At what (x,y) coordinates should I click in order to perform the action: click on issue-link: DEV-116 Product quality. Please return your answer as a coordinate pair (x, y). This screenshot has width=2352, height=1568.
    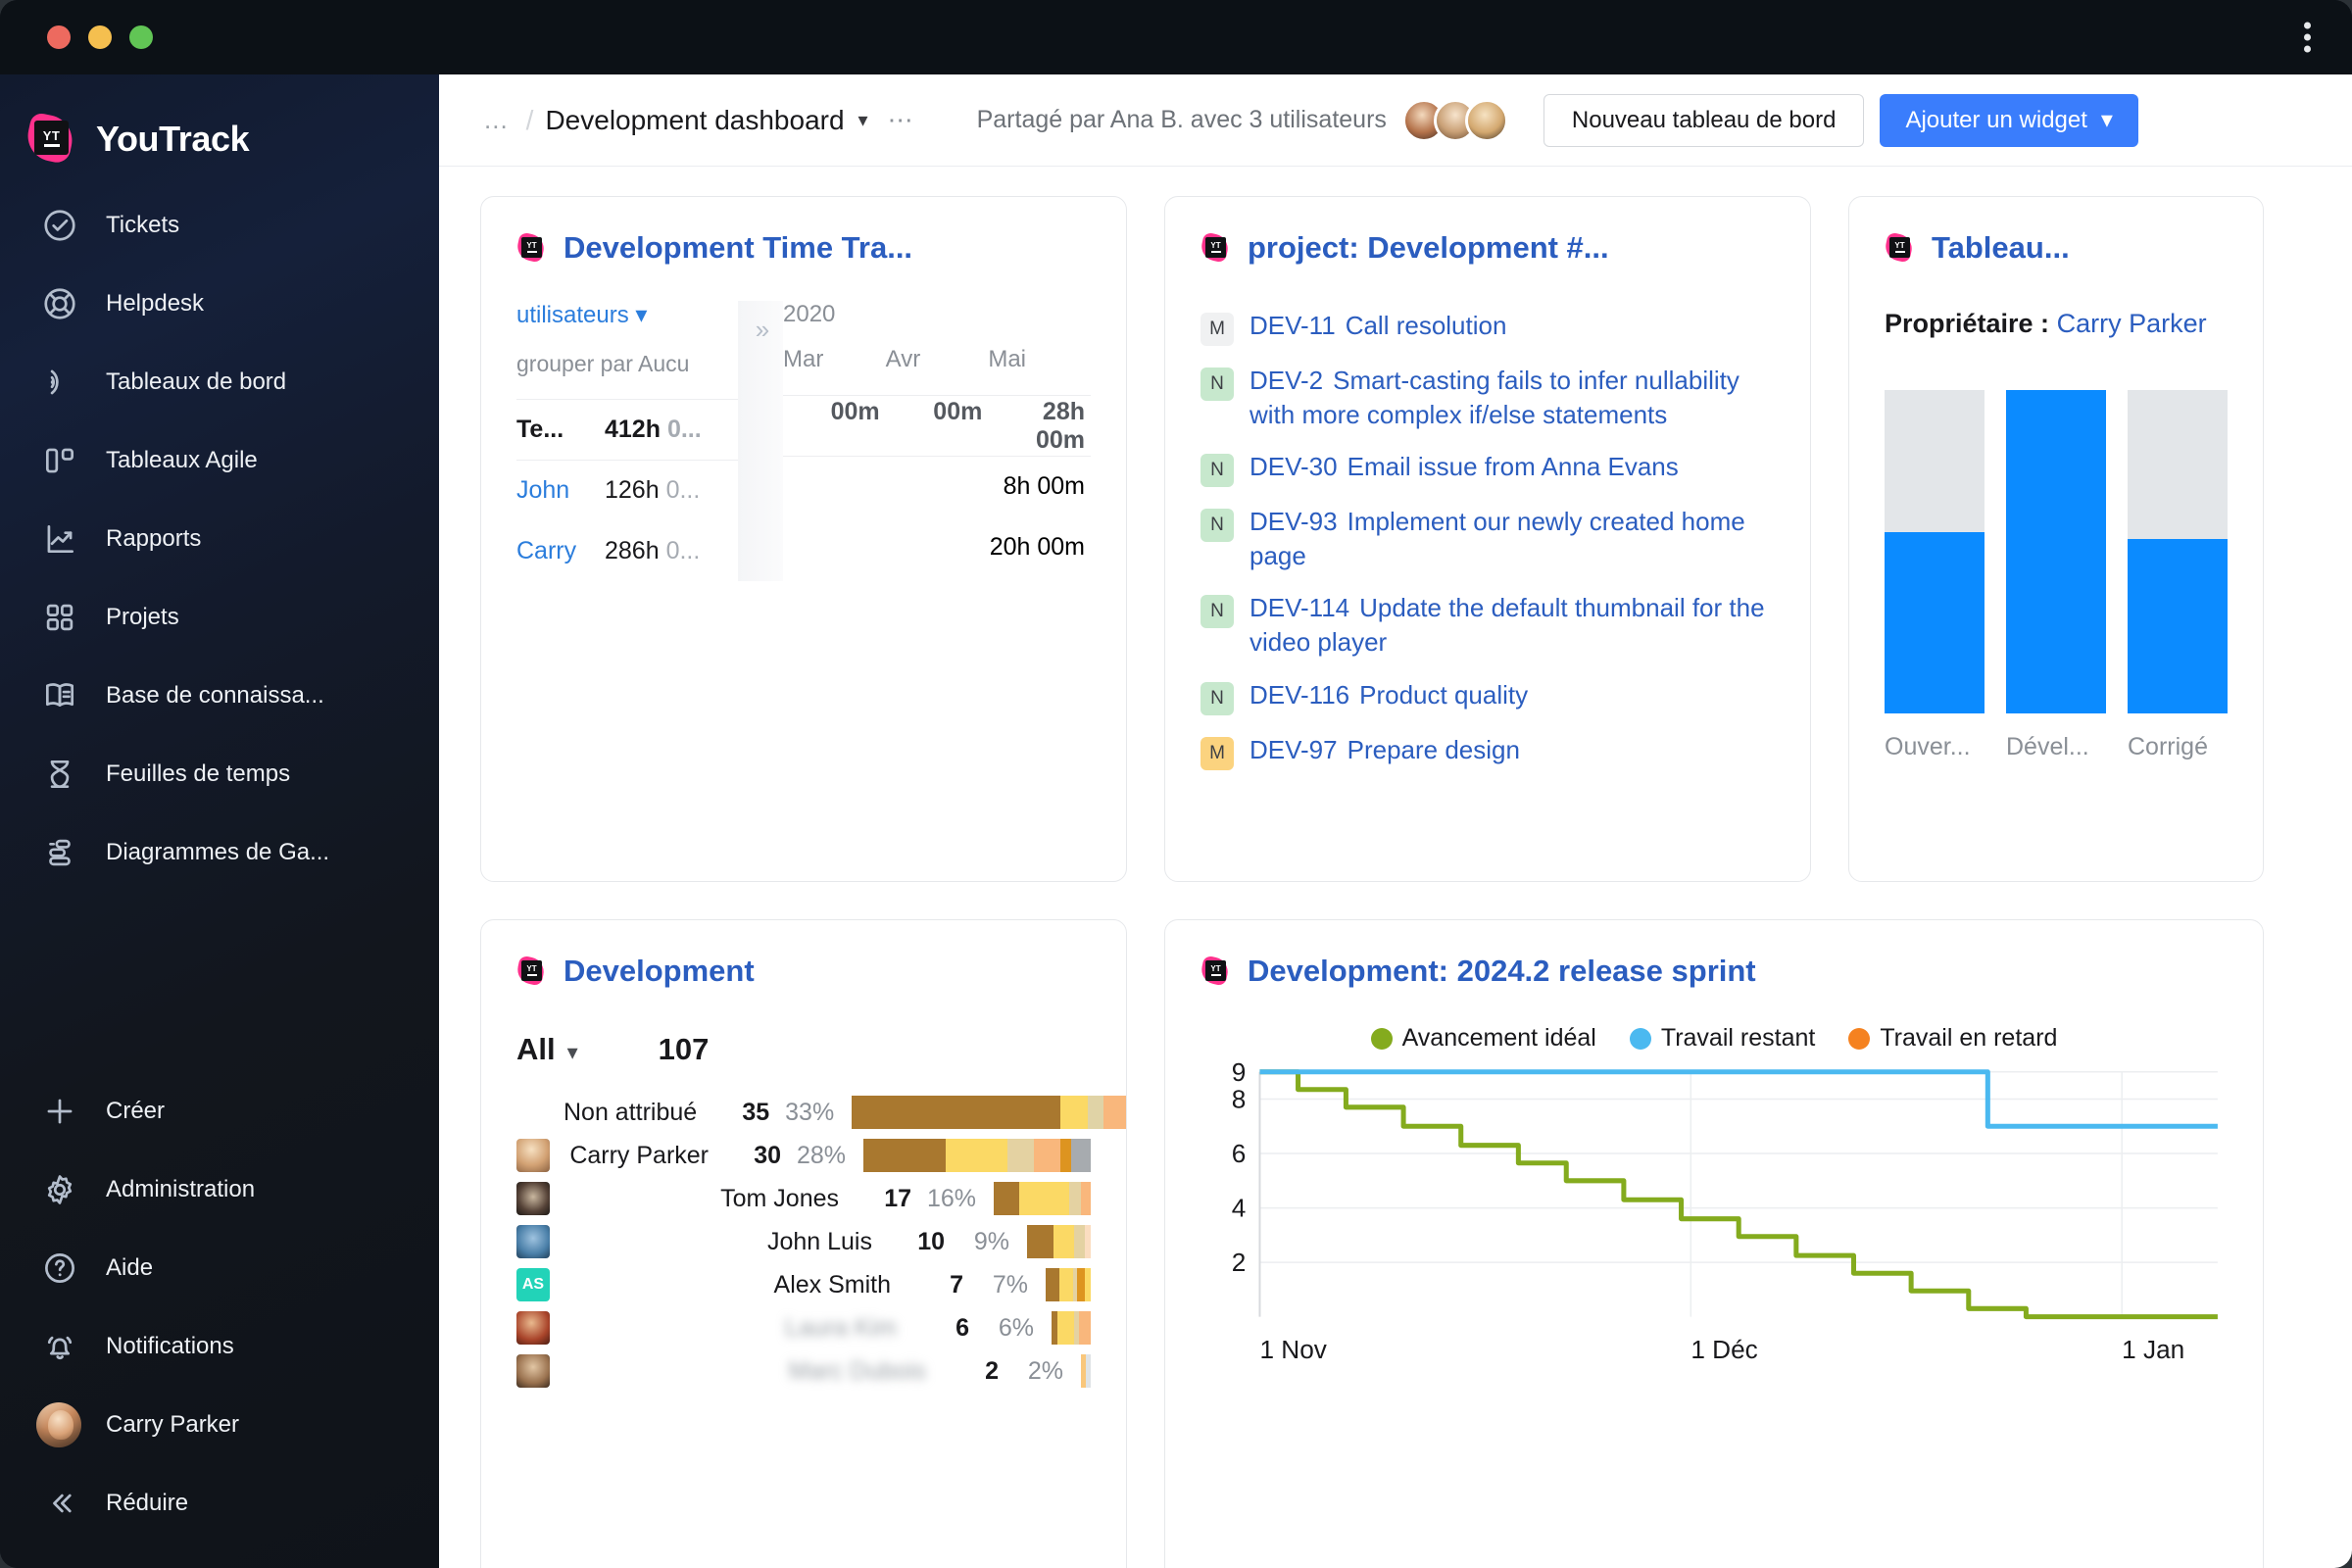
    Looking at the image, I should click on (1389, 695).